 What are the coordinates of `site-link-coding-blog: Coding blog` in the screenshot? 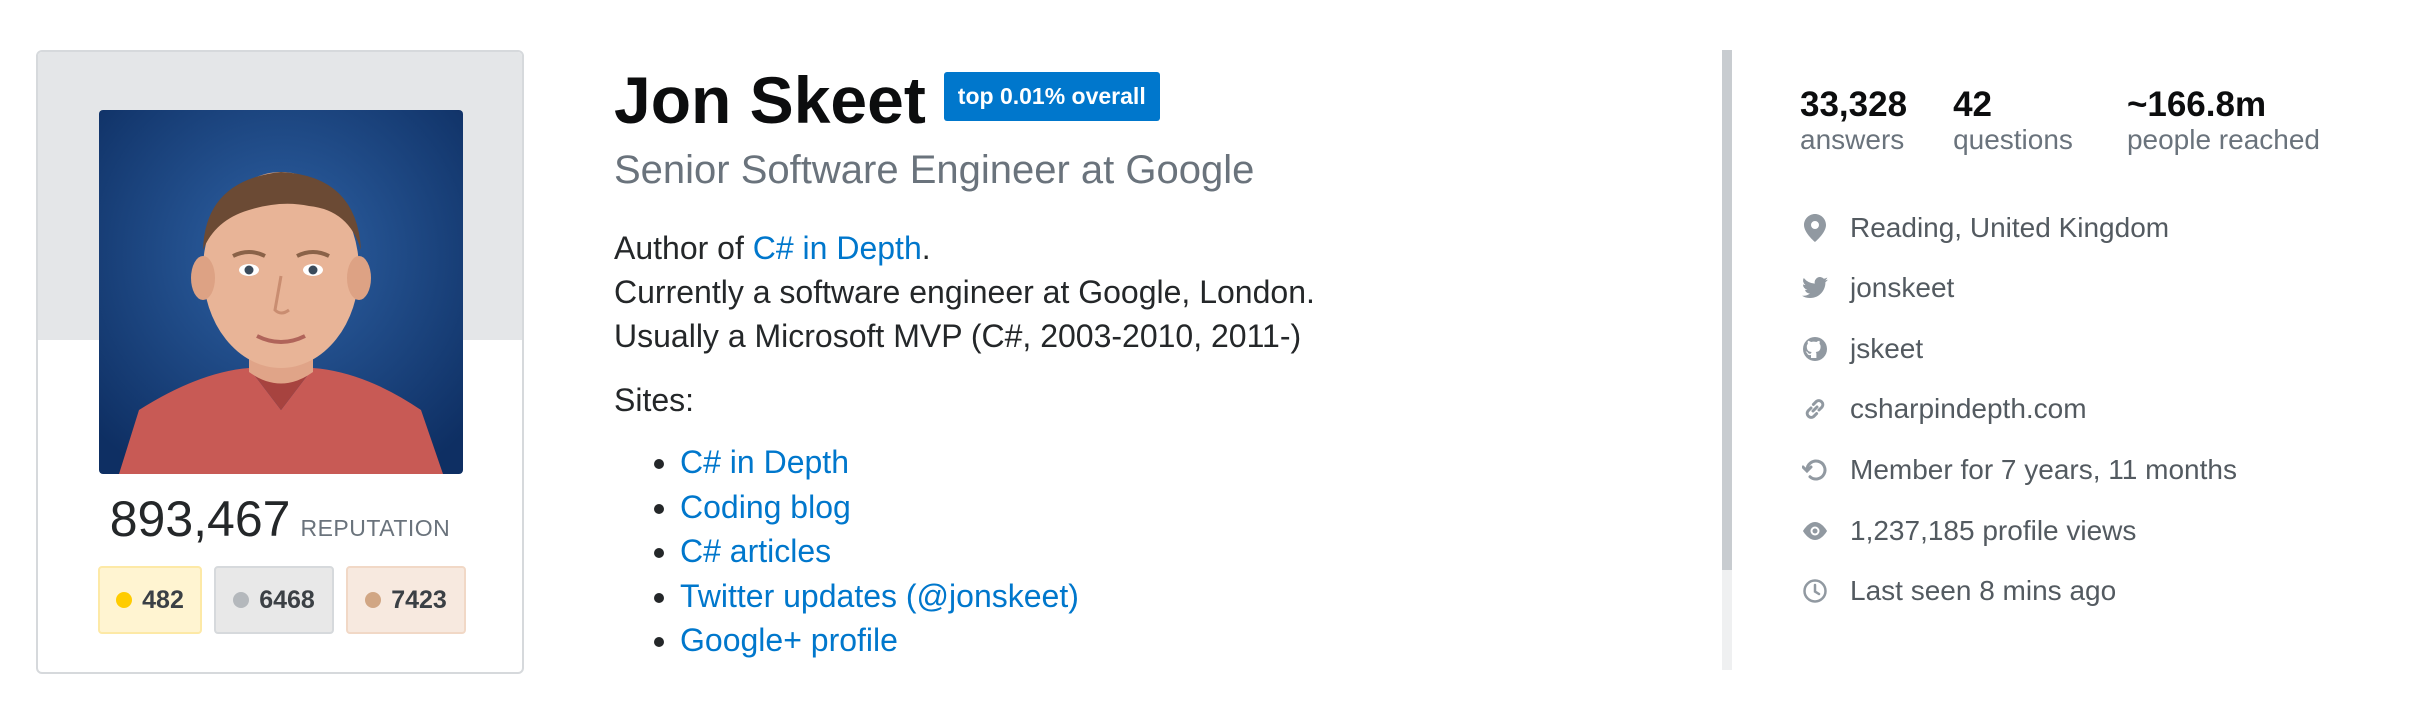 It's located at (765, 507).